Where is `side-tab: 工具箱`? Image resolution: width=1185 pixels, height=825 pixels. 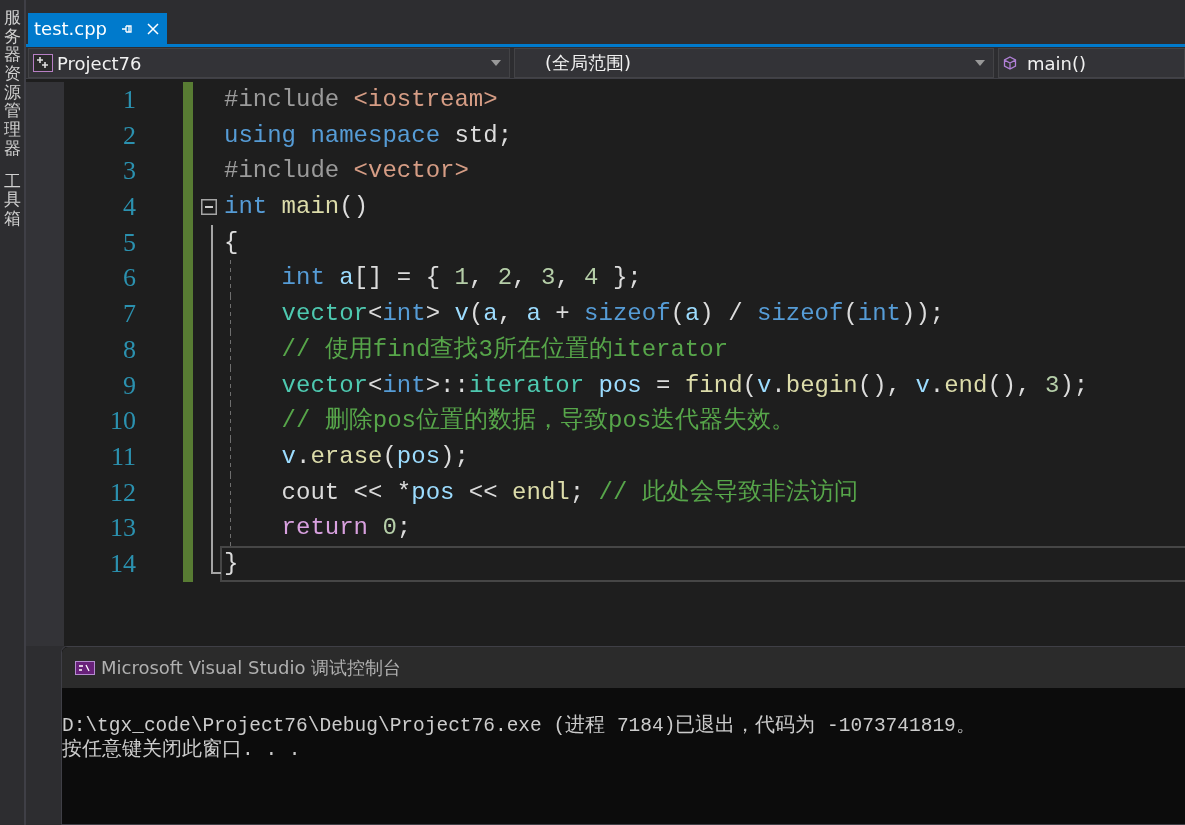 side-tab: 工具箱 is located at coordinates (12, 199).